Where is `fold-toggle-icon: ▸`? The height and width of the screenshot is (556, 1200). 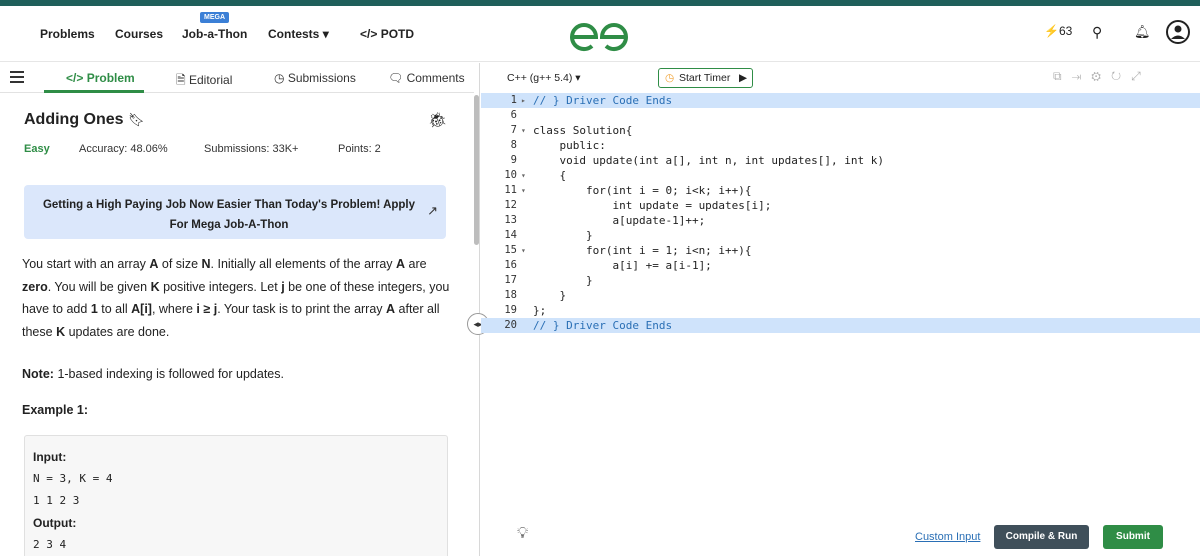
fold-toggle-icon: ▸ is located at coordinates (527, 100).